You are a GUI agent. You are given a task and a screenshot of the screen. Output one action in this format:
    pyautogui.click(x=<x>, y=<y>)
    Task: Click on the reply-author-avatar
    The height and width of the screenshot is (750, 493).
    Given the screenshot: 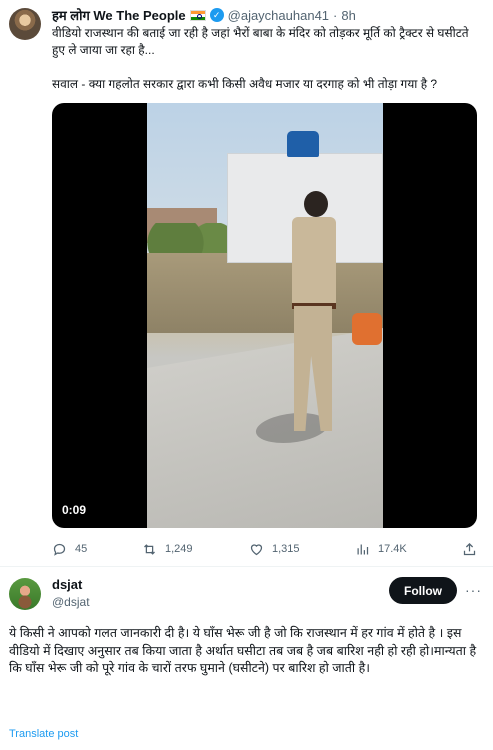 What is the action you would take?
    pyautogui.click(x=25, y=594)
    